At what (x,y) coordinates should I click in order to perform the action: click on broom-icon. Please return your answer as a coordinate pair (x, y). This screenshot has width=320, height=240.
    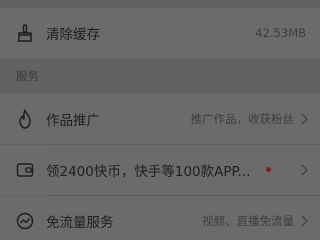
    Looking at the image, I should click on (25, 33).